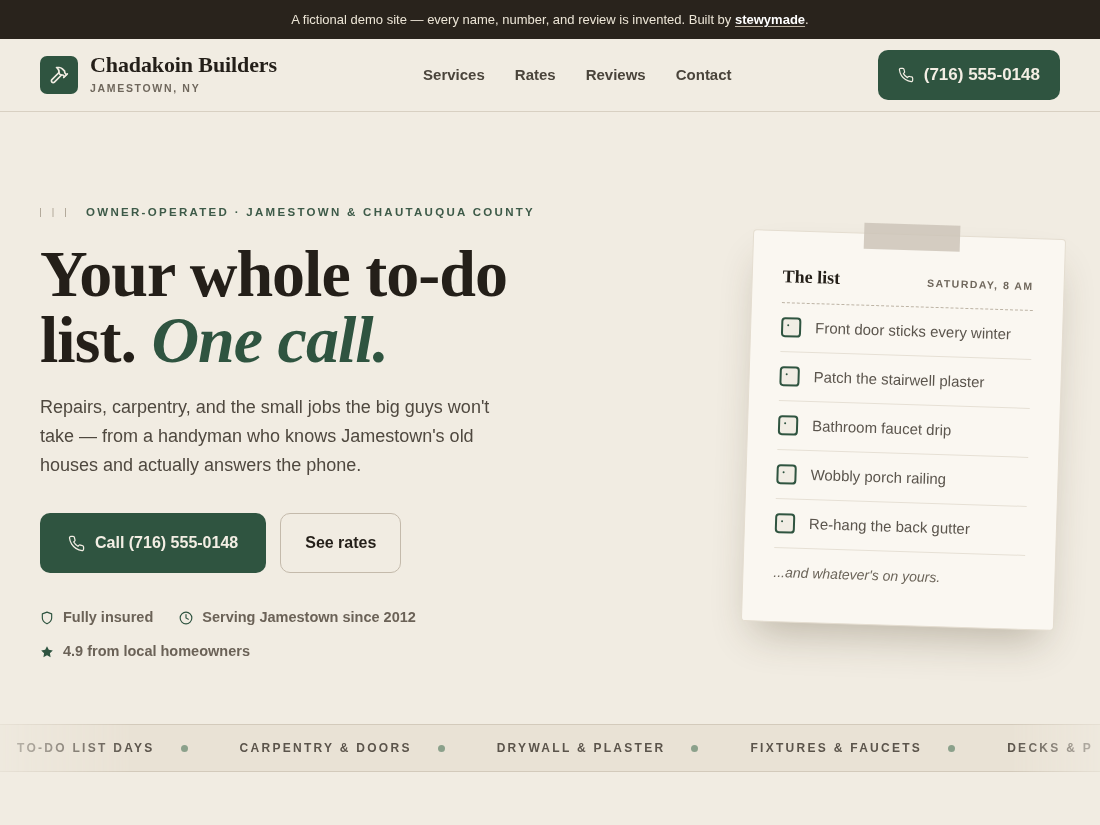  Describe the element at coordinates (454, 75) in the screenshot. I see `nav-link: Services` at that location.